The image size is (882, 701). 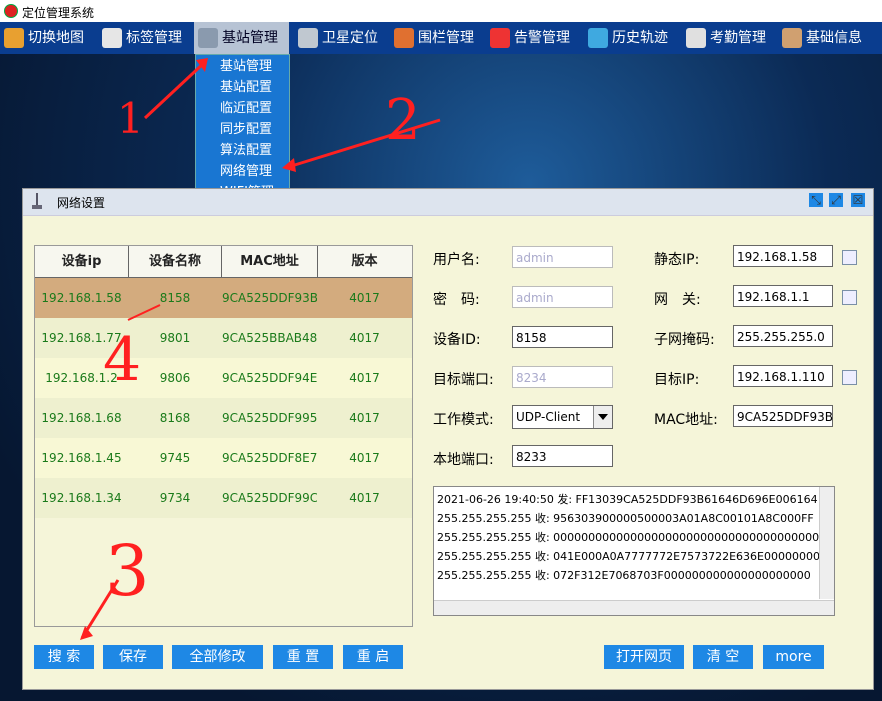 I want to click on table-row: 192.168.1.2 9806 9CA525DDF94E 4017, so click(x=223, y=378).